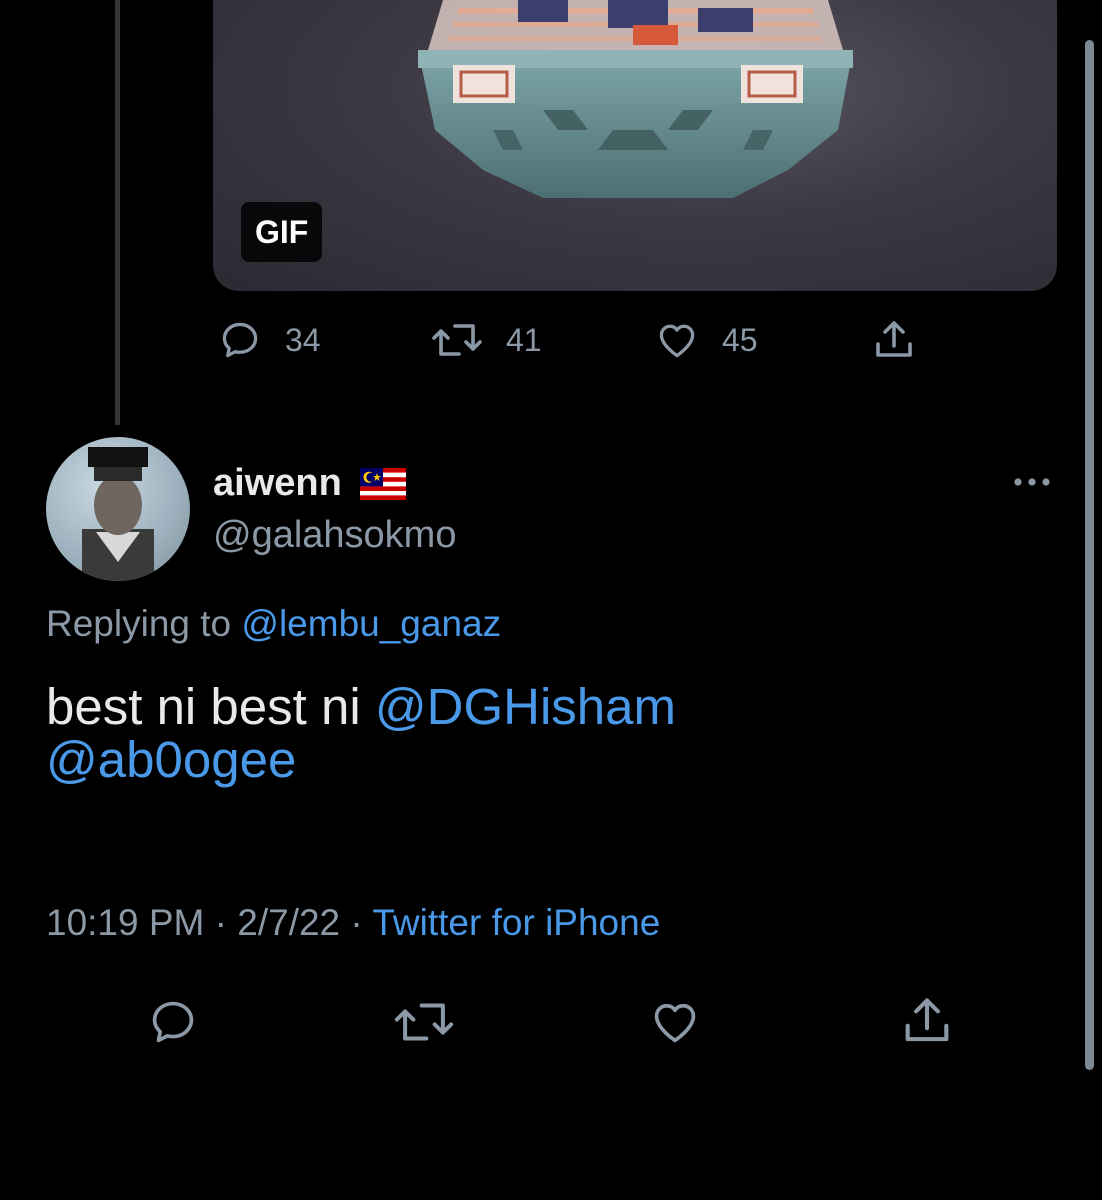 The height and width of the screenshot is (1200, 1102). What do you see at coordinates (740, 339) in the screenshot?
I see `like-count: 45` at bounding box center [740, 339].